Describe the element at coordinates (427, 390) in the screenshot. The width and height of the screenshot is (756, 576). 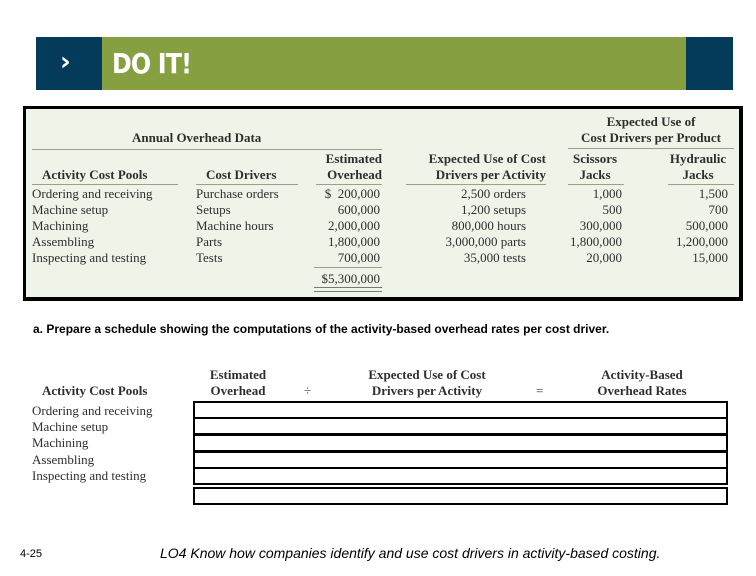
I see `sched-header-expected-line2: Drivers per Activity` at that location.